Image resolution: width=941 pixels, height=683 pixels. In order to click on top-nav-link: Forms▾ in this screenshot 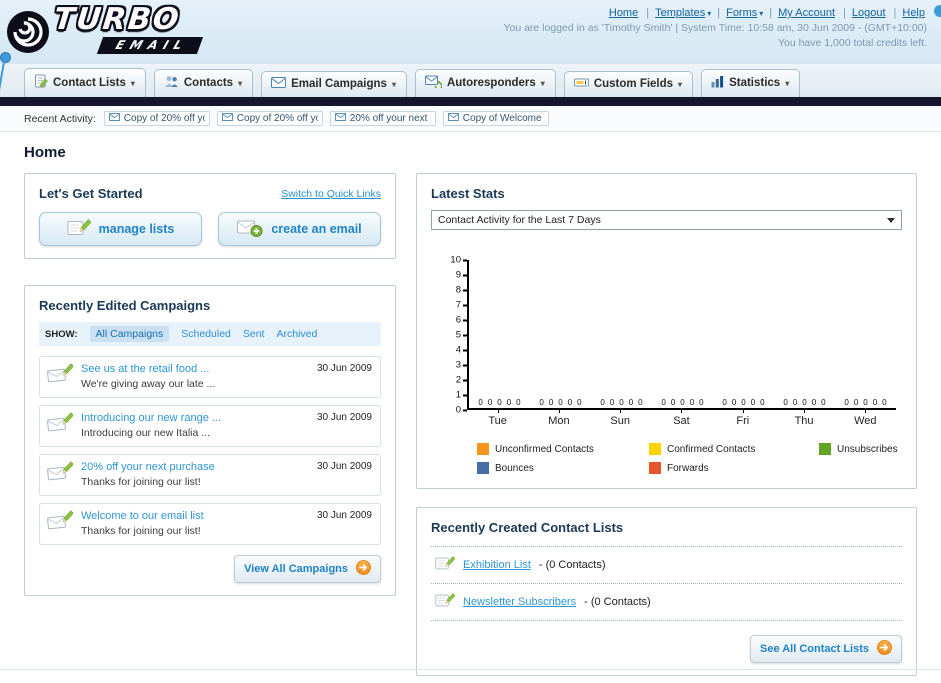, I will do `click(737, 13)`.